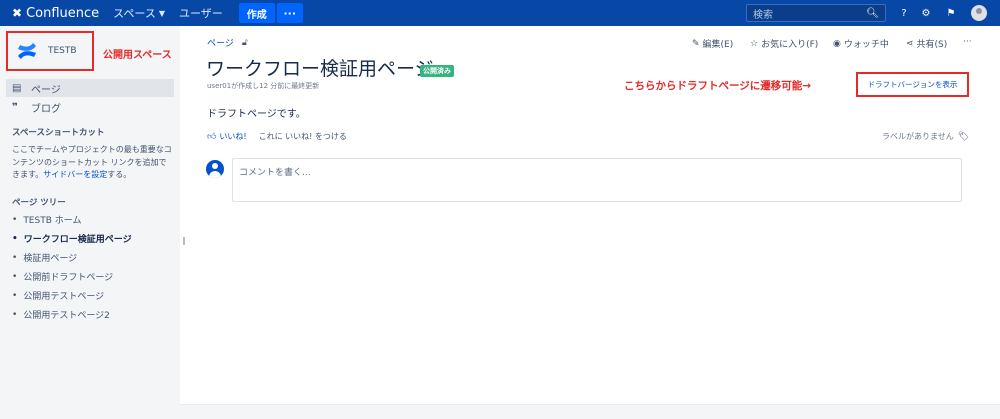 The image size is (1000, 419). What do you see at coordinates (64, 297) in the screenshot?
I see `tree-item-label: 公開用テストページ` at bounding box center [64, 297].